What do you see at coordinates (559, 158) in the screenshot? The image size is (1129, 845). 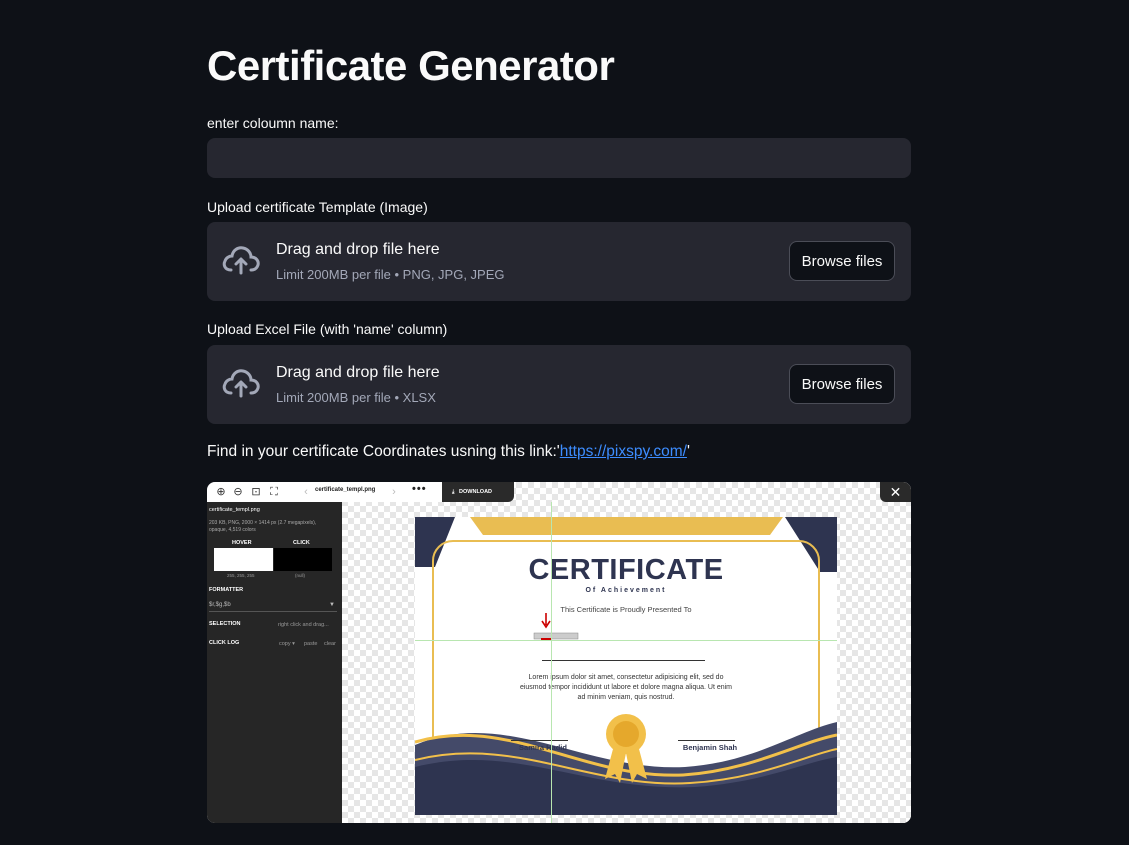 I see `column-name-input` at bounding box center [559, 158].